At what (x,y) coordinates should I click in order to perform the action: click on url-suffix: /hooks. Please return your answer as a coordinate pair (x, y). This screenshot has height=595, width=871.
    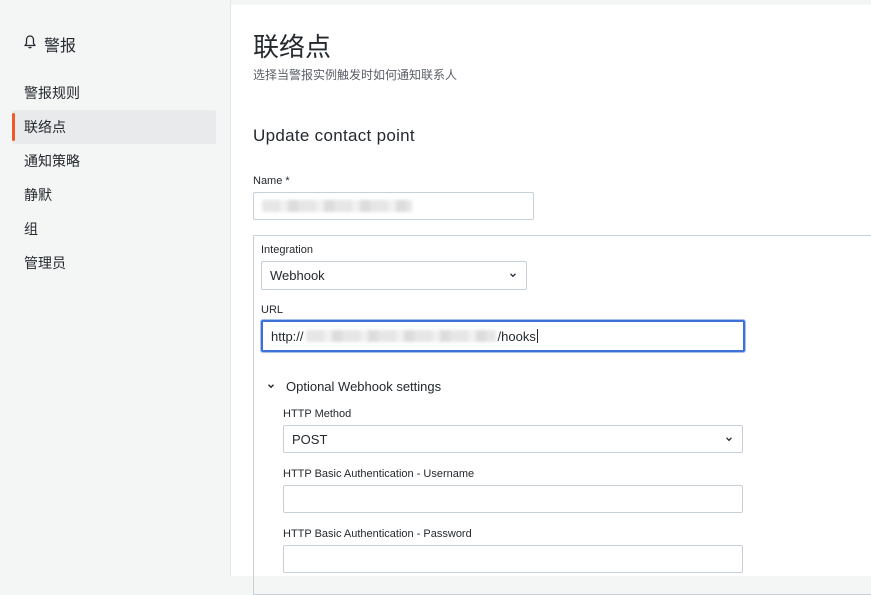
    Looking at the image, I should click on (516, 336).